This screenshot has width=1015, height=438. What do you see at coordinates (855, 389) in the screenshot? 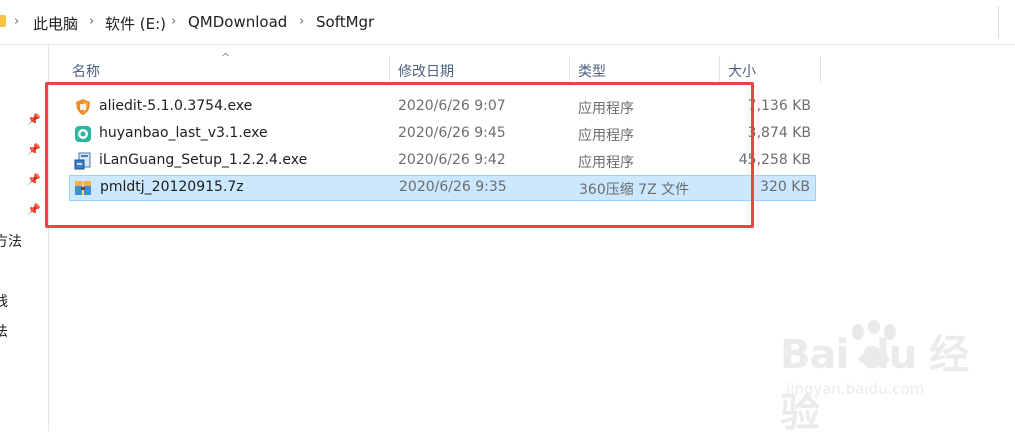
I see `watermark-url: jingyan.baidu.com` at bounding box center [855, 389].